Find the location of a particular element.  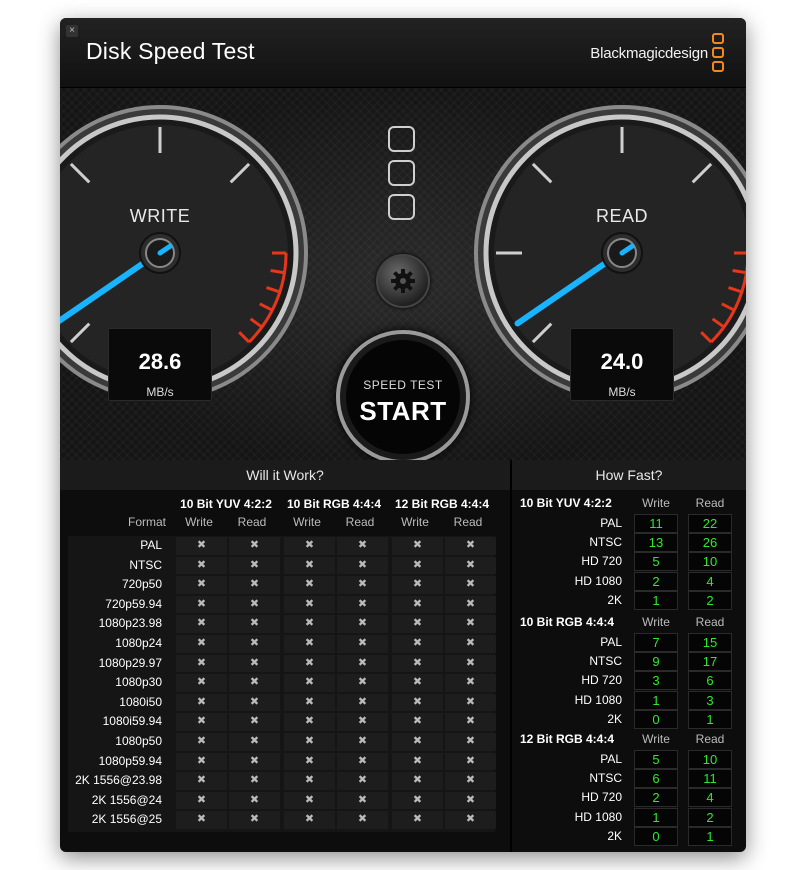

format-label: 1080p23.98 is located at coordinates (130, 623).